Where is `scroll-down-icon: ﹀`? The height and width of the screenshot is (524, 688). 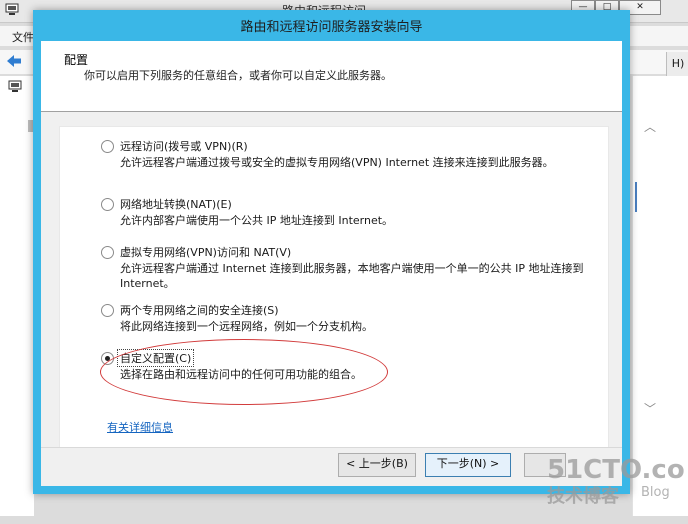 scroll-down-icon: ﹀ is located at coordinates (650, 408).